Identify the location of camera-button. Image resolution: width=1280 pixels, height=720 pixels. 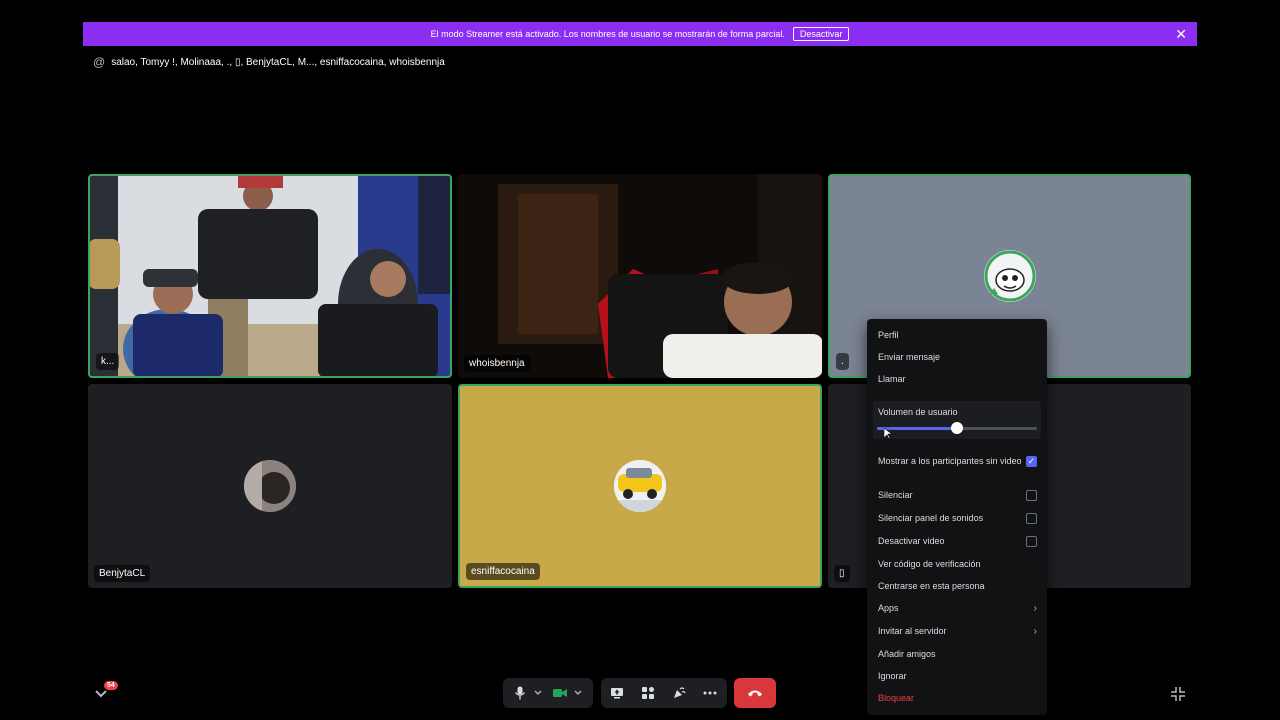
(560, 693).